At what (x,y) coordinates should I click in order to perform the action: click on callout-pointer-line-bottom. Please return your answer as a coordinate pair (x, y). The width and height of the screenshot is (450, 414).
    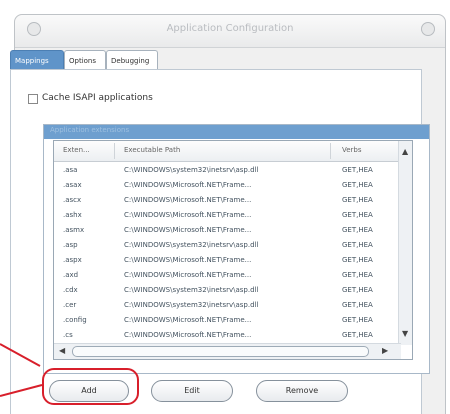
    Looking at the image, I should click on (21, 390).